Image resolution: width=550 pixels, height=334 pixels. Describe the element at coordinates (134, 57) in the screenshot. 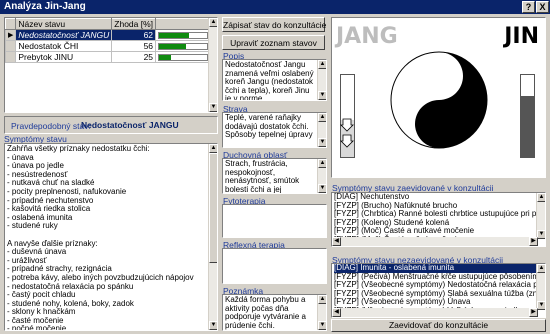

I see `match-value-cell: 25` at that location.